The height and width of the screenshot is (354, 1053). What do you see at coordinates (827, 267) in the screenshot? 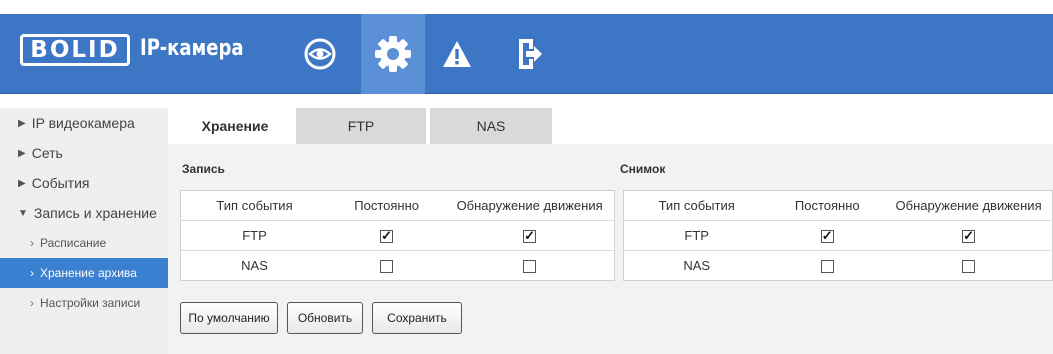
I see `snapshot-nas-constant-checkbox` at bounding box center [827, 267].